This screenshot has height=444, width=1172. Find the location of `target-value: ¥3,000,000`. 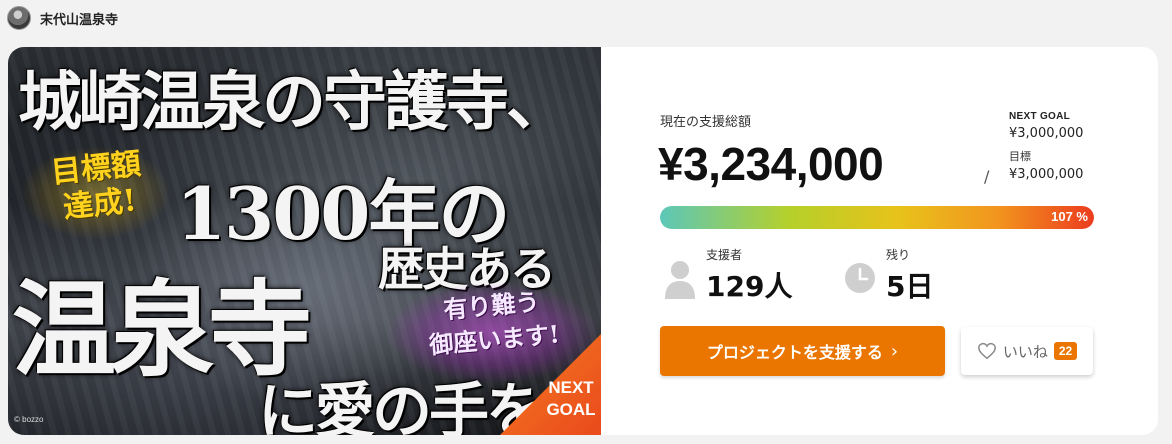

target-value: ¥3,000,000 is located at coordinates (1046, 174).